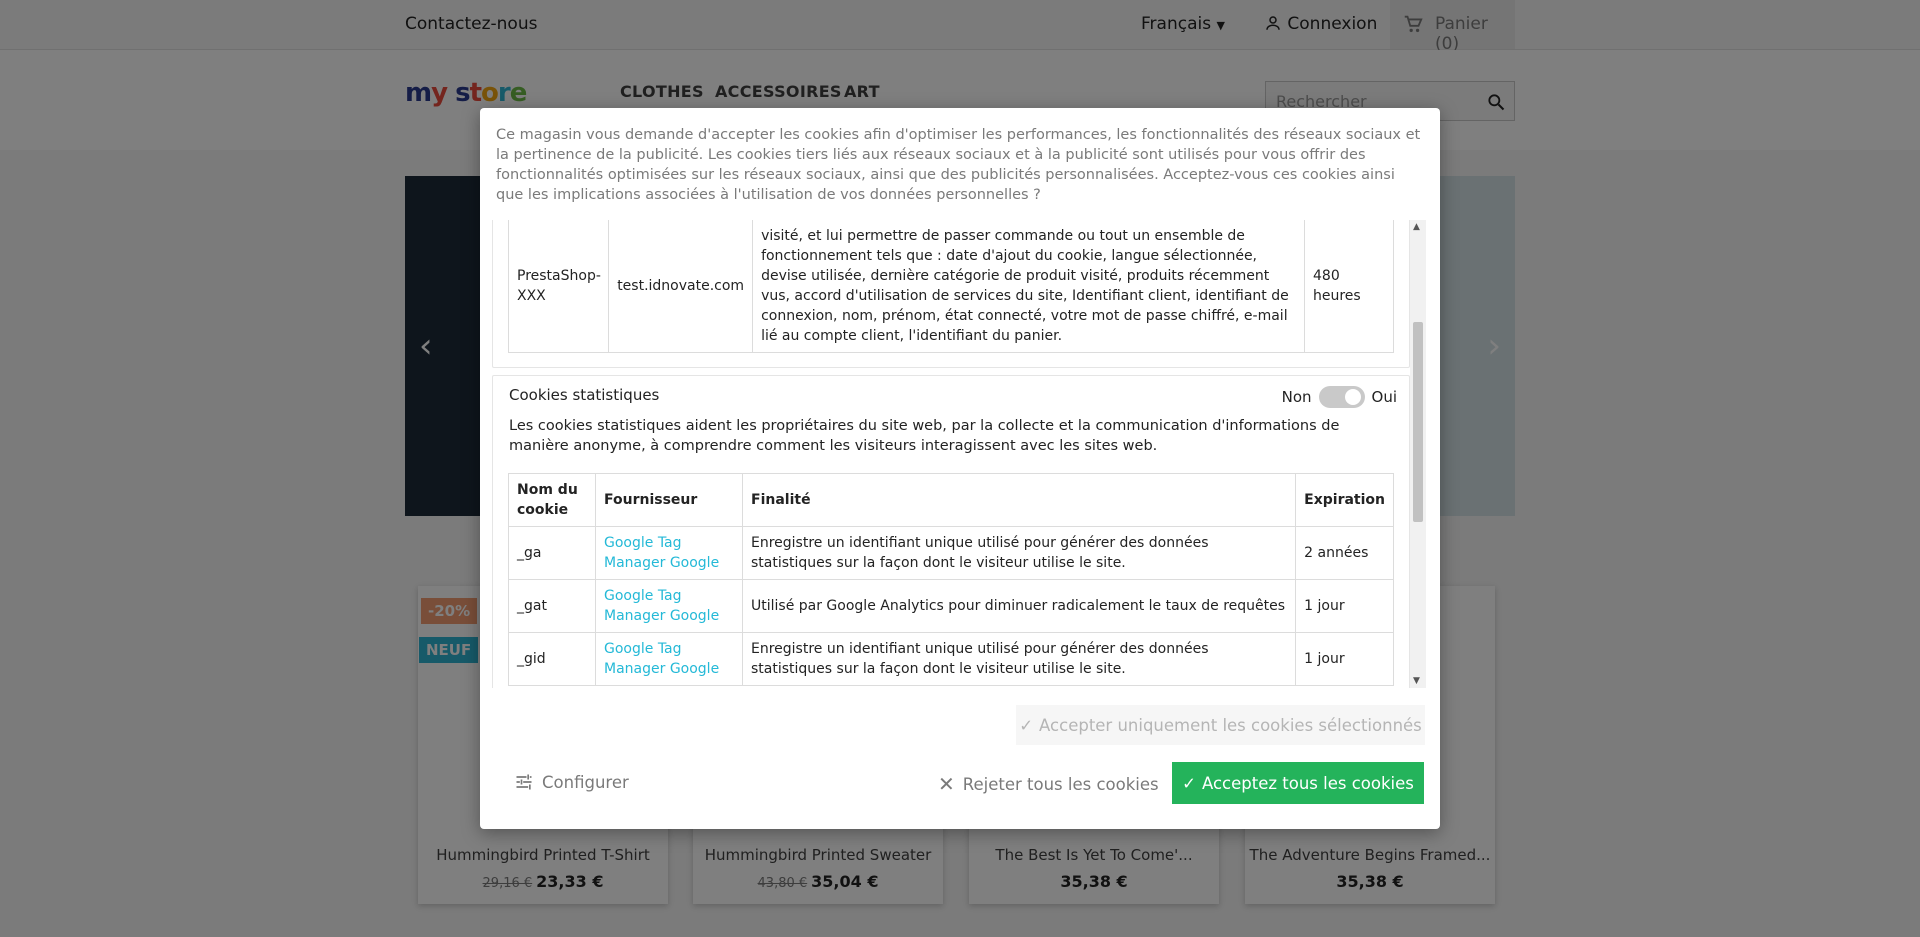 The width and height of the screenshot is (1920, 937). Describe the element at coordinates (946, 784) in the screenshot. I see `close-icon: ✕` at that location.